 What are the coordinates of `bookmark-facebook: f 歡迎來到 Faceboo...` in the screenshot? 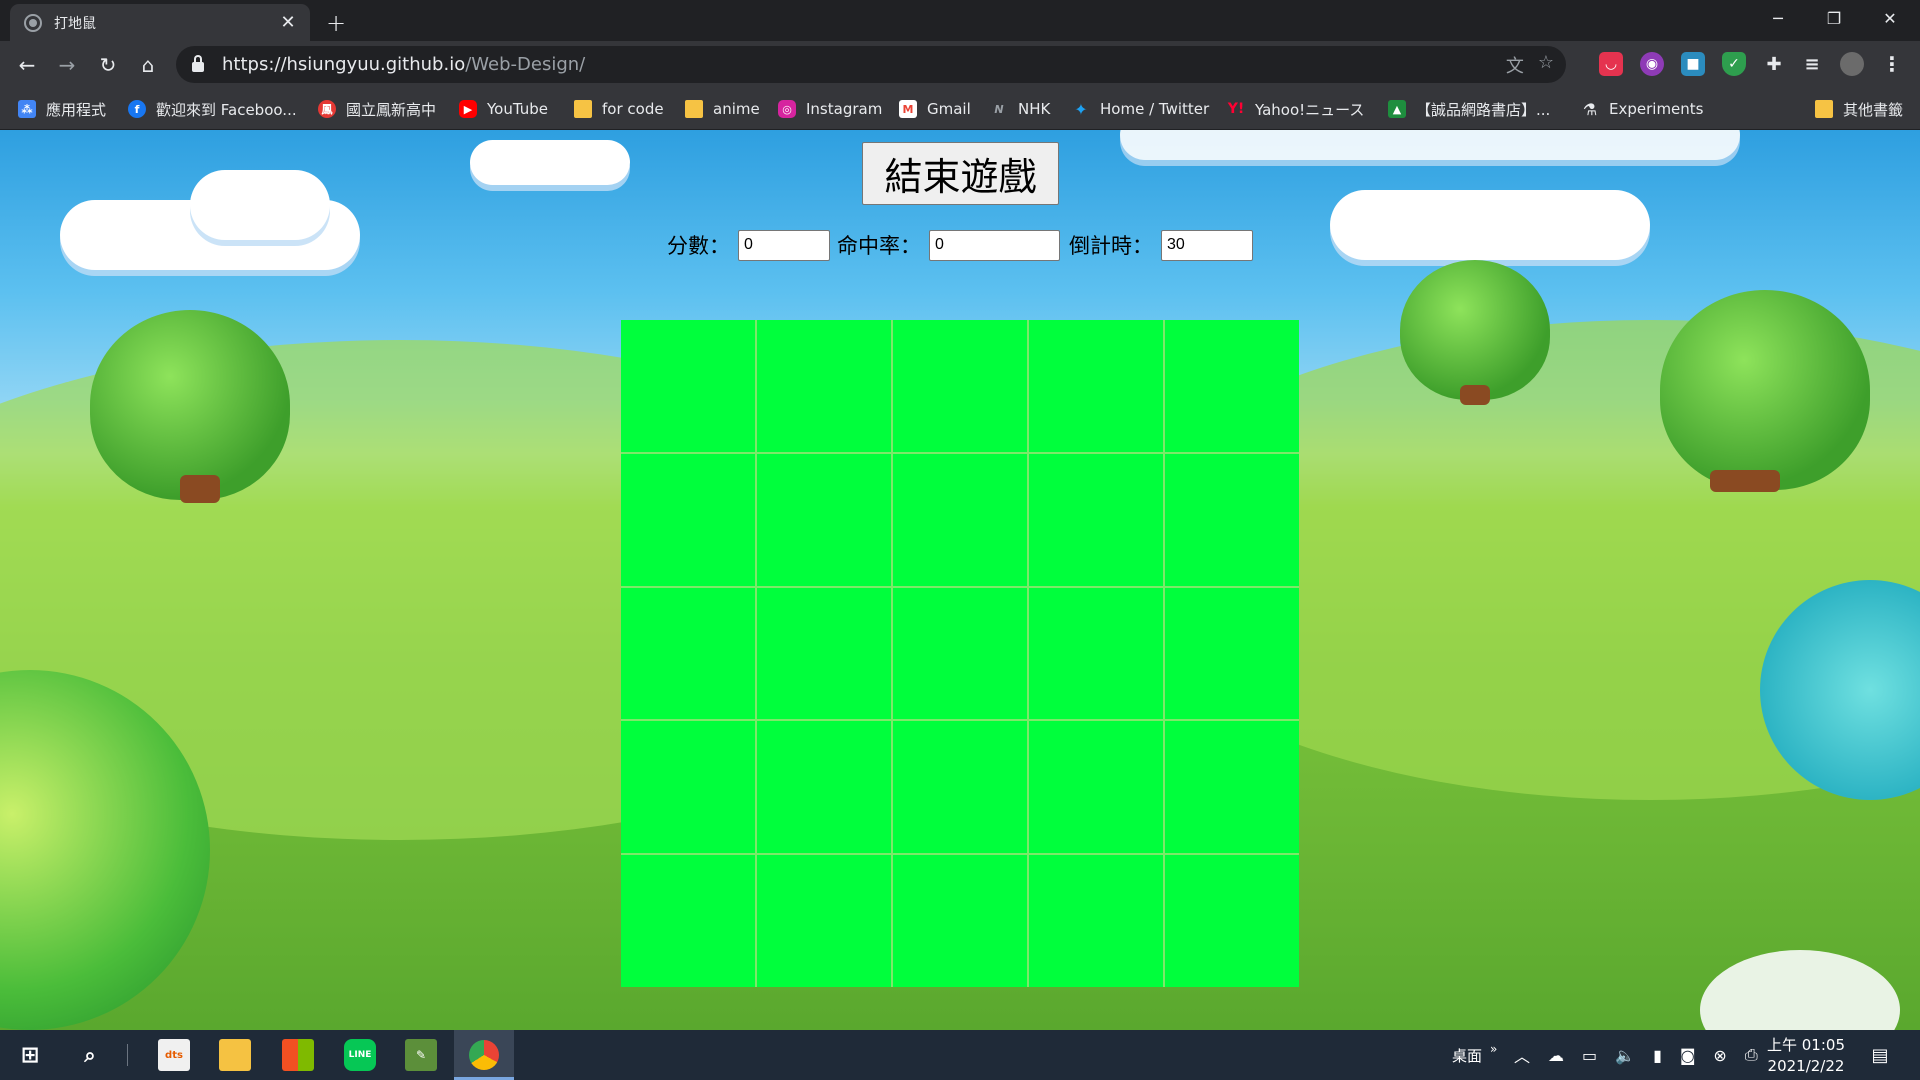 It's located at (212, 109).